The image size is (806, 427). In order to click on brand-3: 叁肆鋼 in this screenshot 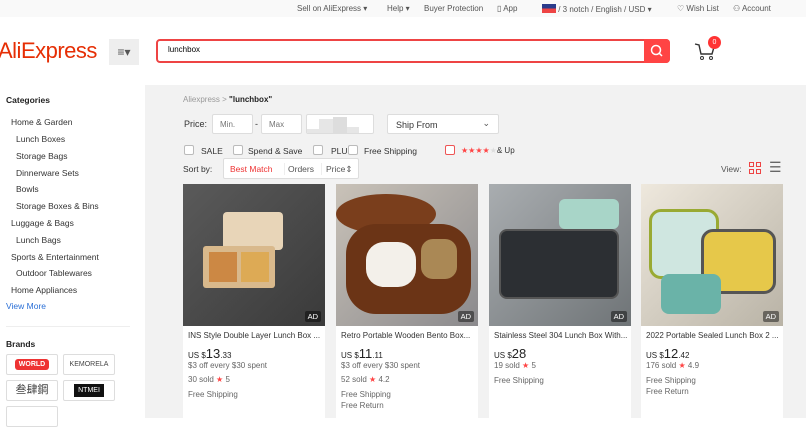, I will do `click(32, 390)`.